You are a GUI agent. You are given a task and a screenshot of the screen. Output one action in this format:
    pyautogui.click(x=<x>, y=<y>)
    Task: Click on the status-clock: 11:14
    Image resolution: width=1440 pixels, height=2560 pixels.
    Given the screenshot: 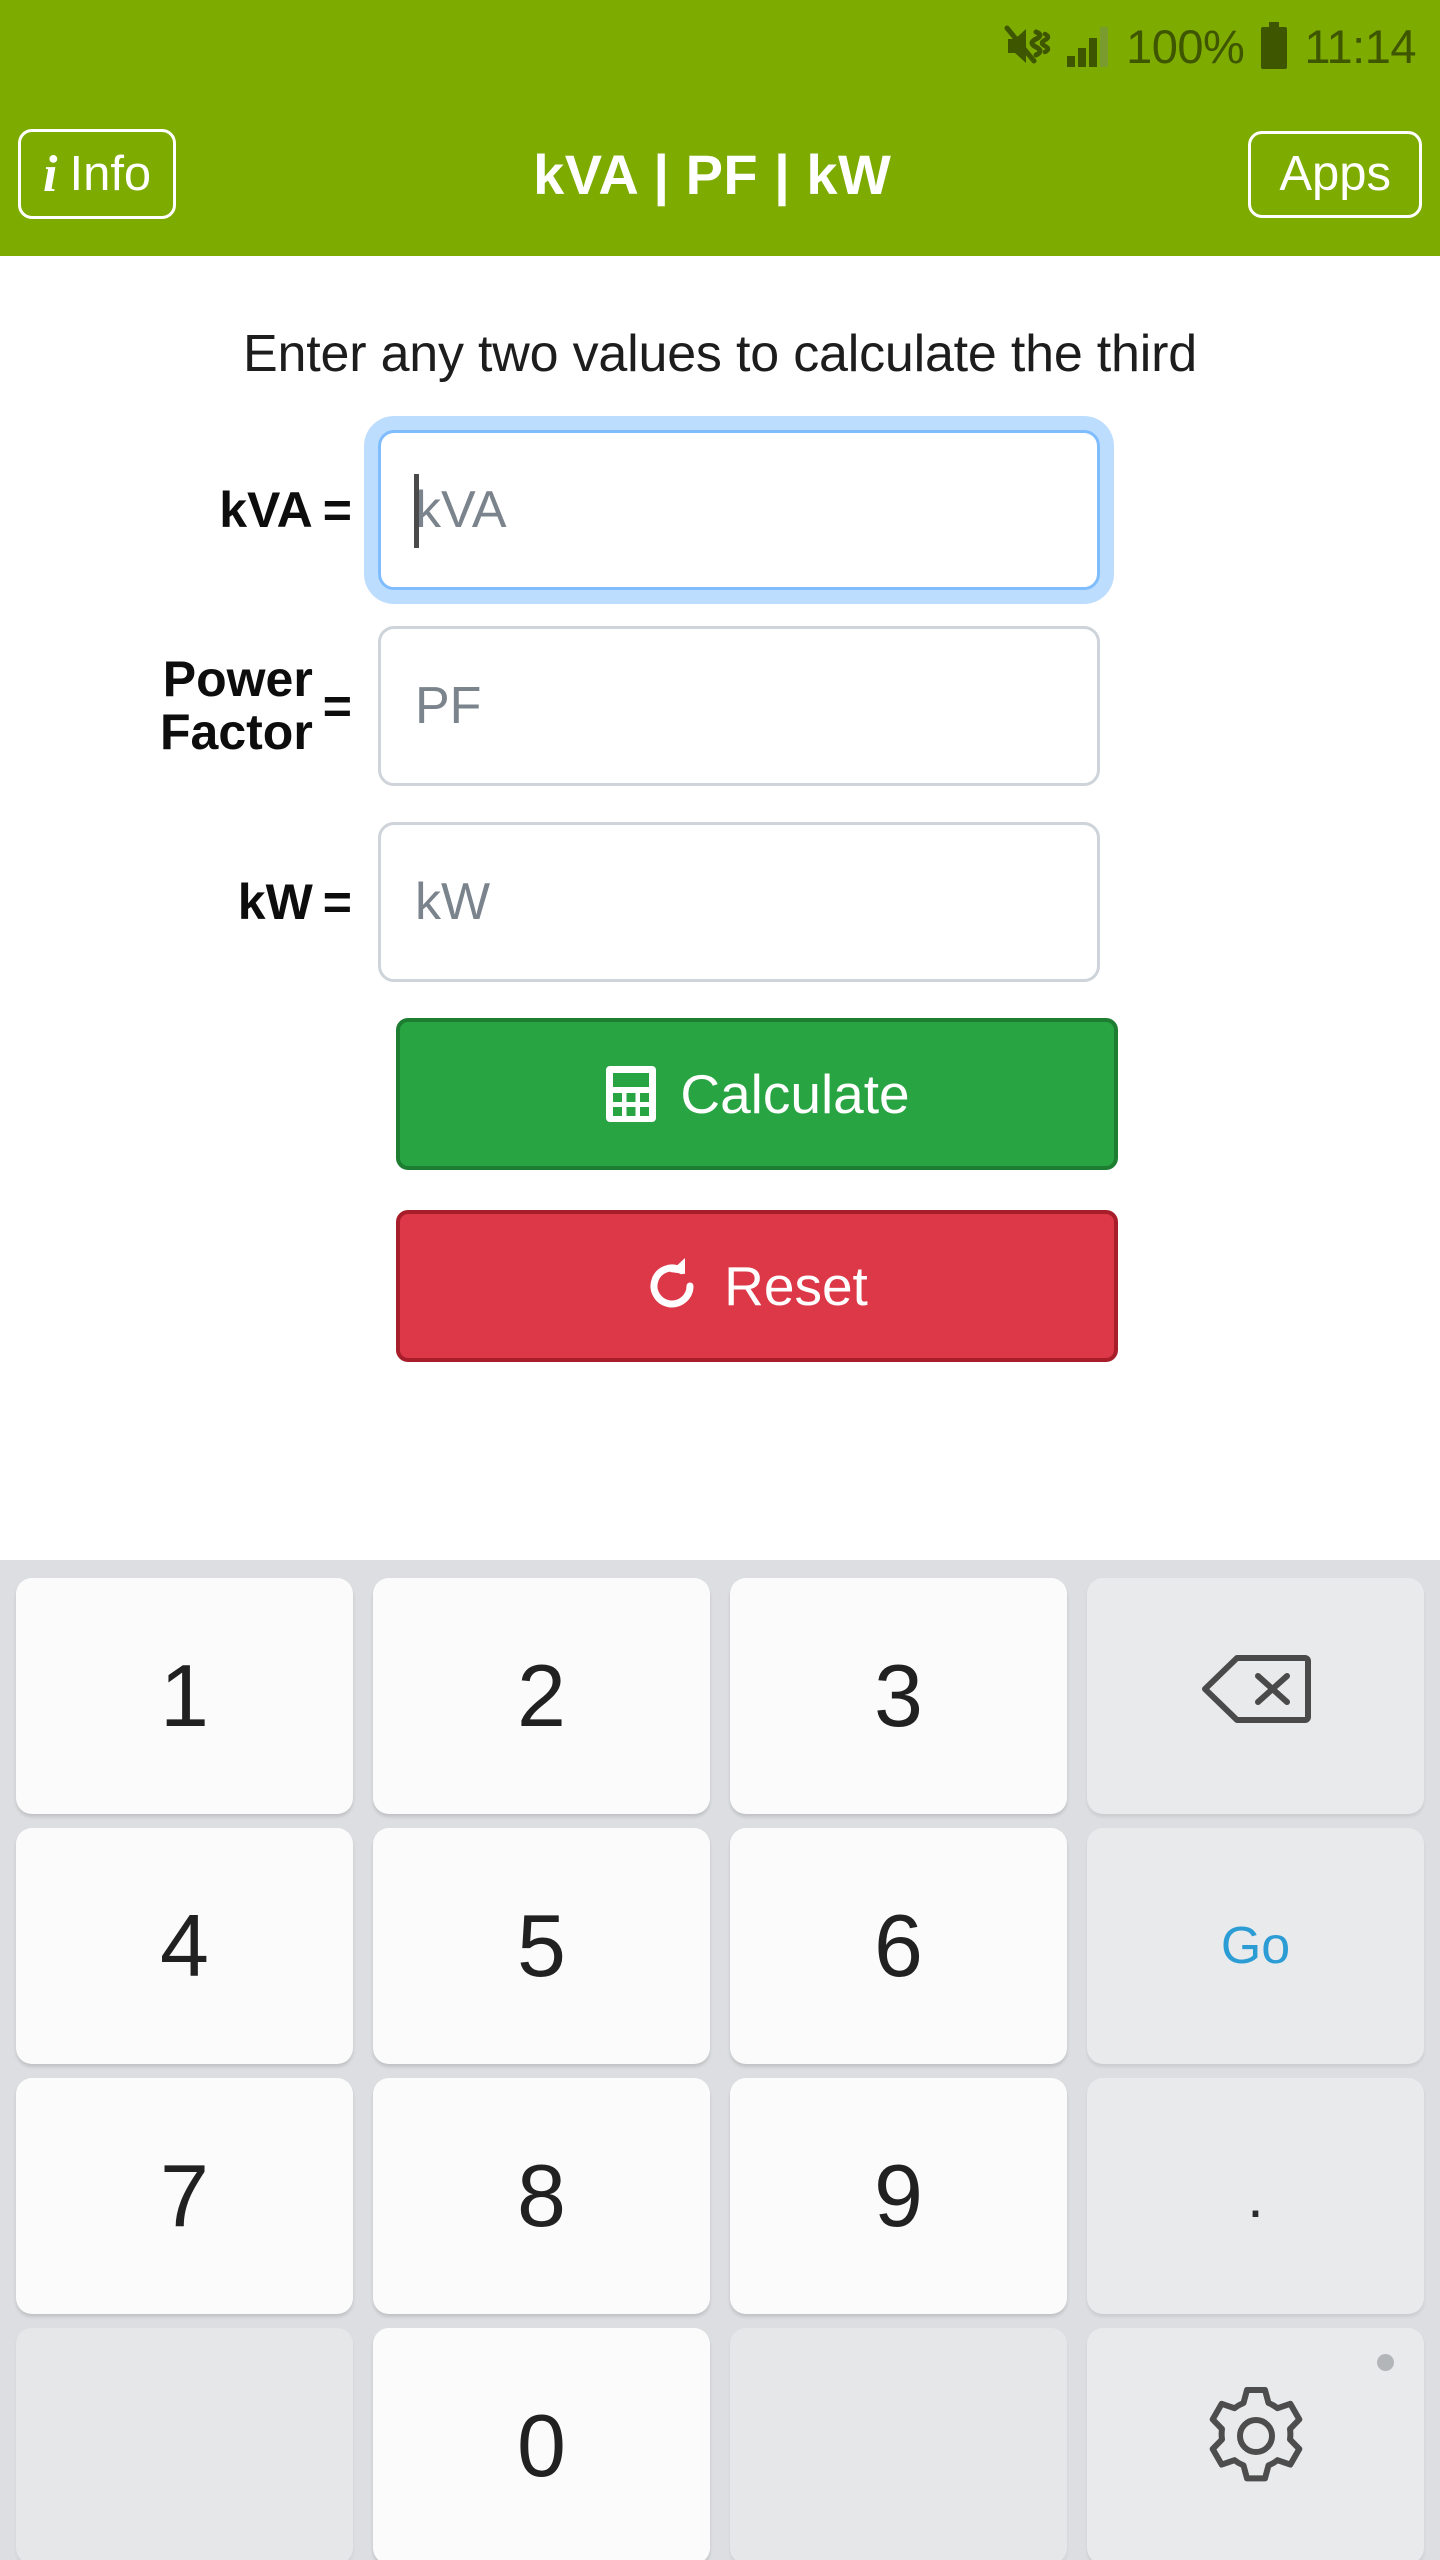 What is the action you would take?
    pyautogui.click(x=1360, y=46)
    